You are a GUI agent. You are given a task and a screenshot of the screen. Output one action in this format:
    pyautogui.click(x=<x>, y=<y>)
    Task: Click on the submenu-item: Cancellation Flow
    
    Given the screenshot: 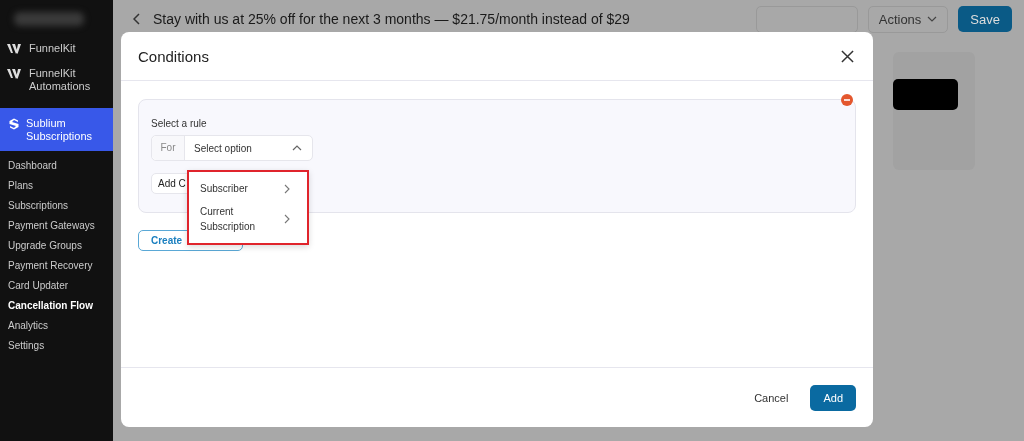 What is the action you would take?
    pyautogui.click(x=56, y=308)
    